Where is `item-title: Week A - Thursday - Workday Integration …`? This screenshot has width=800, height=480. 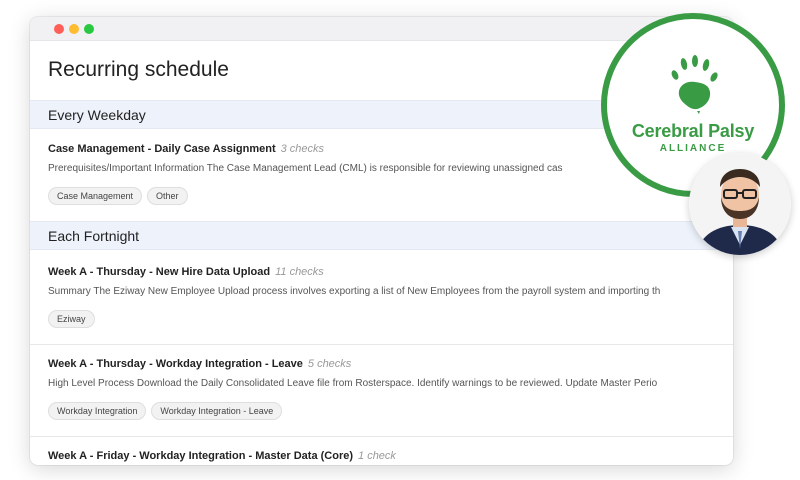
item-title: Week A - Thursday - Workday Integration … is located at coordinates (199, 364).